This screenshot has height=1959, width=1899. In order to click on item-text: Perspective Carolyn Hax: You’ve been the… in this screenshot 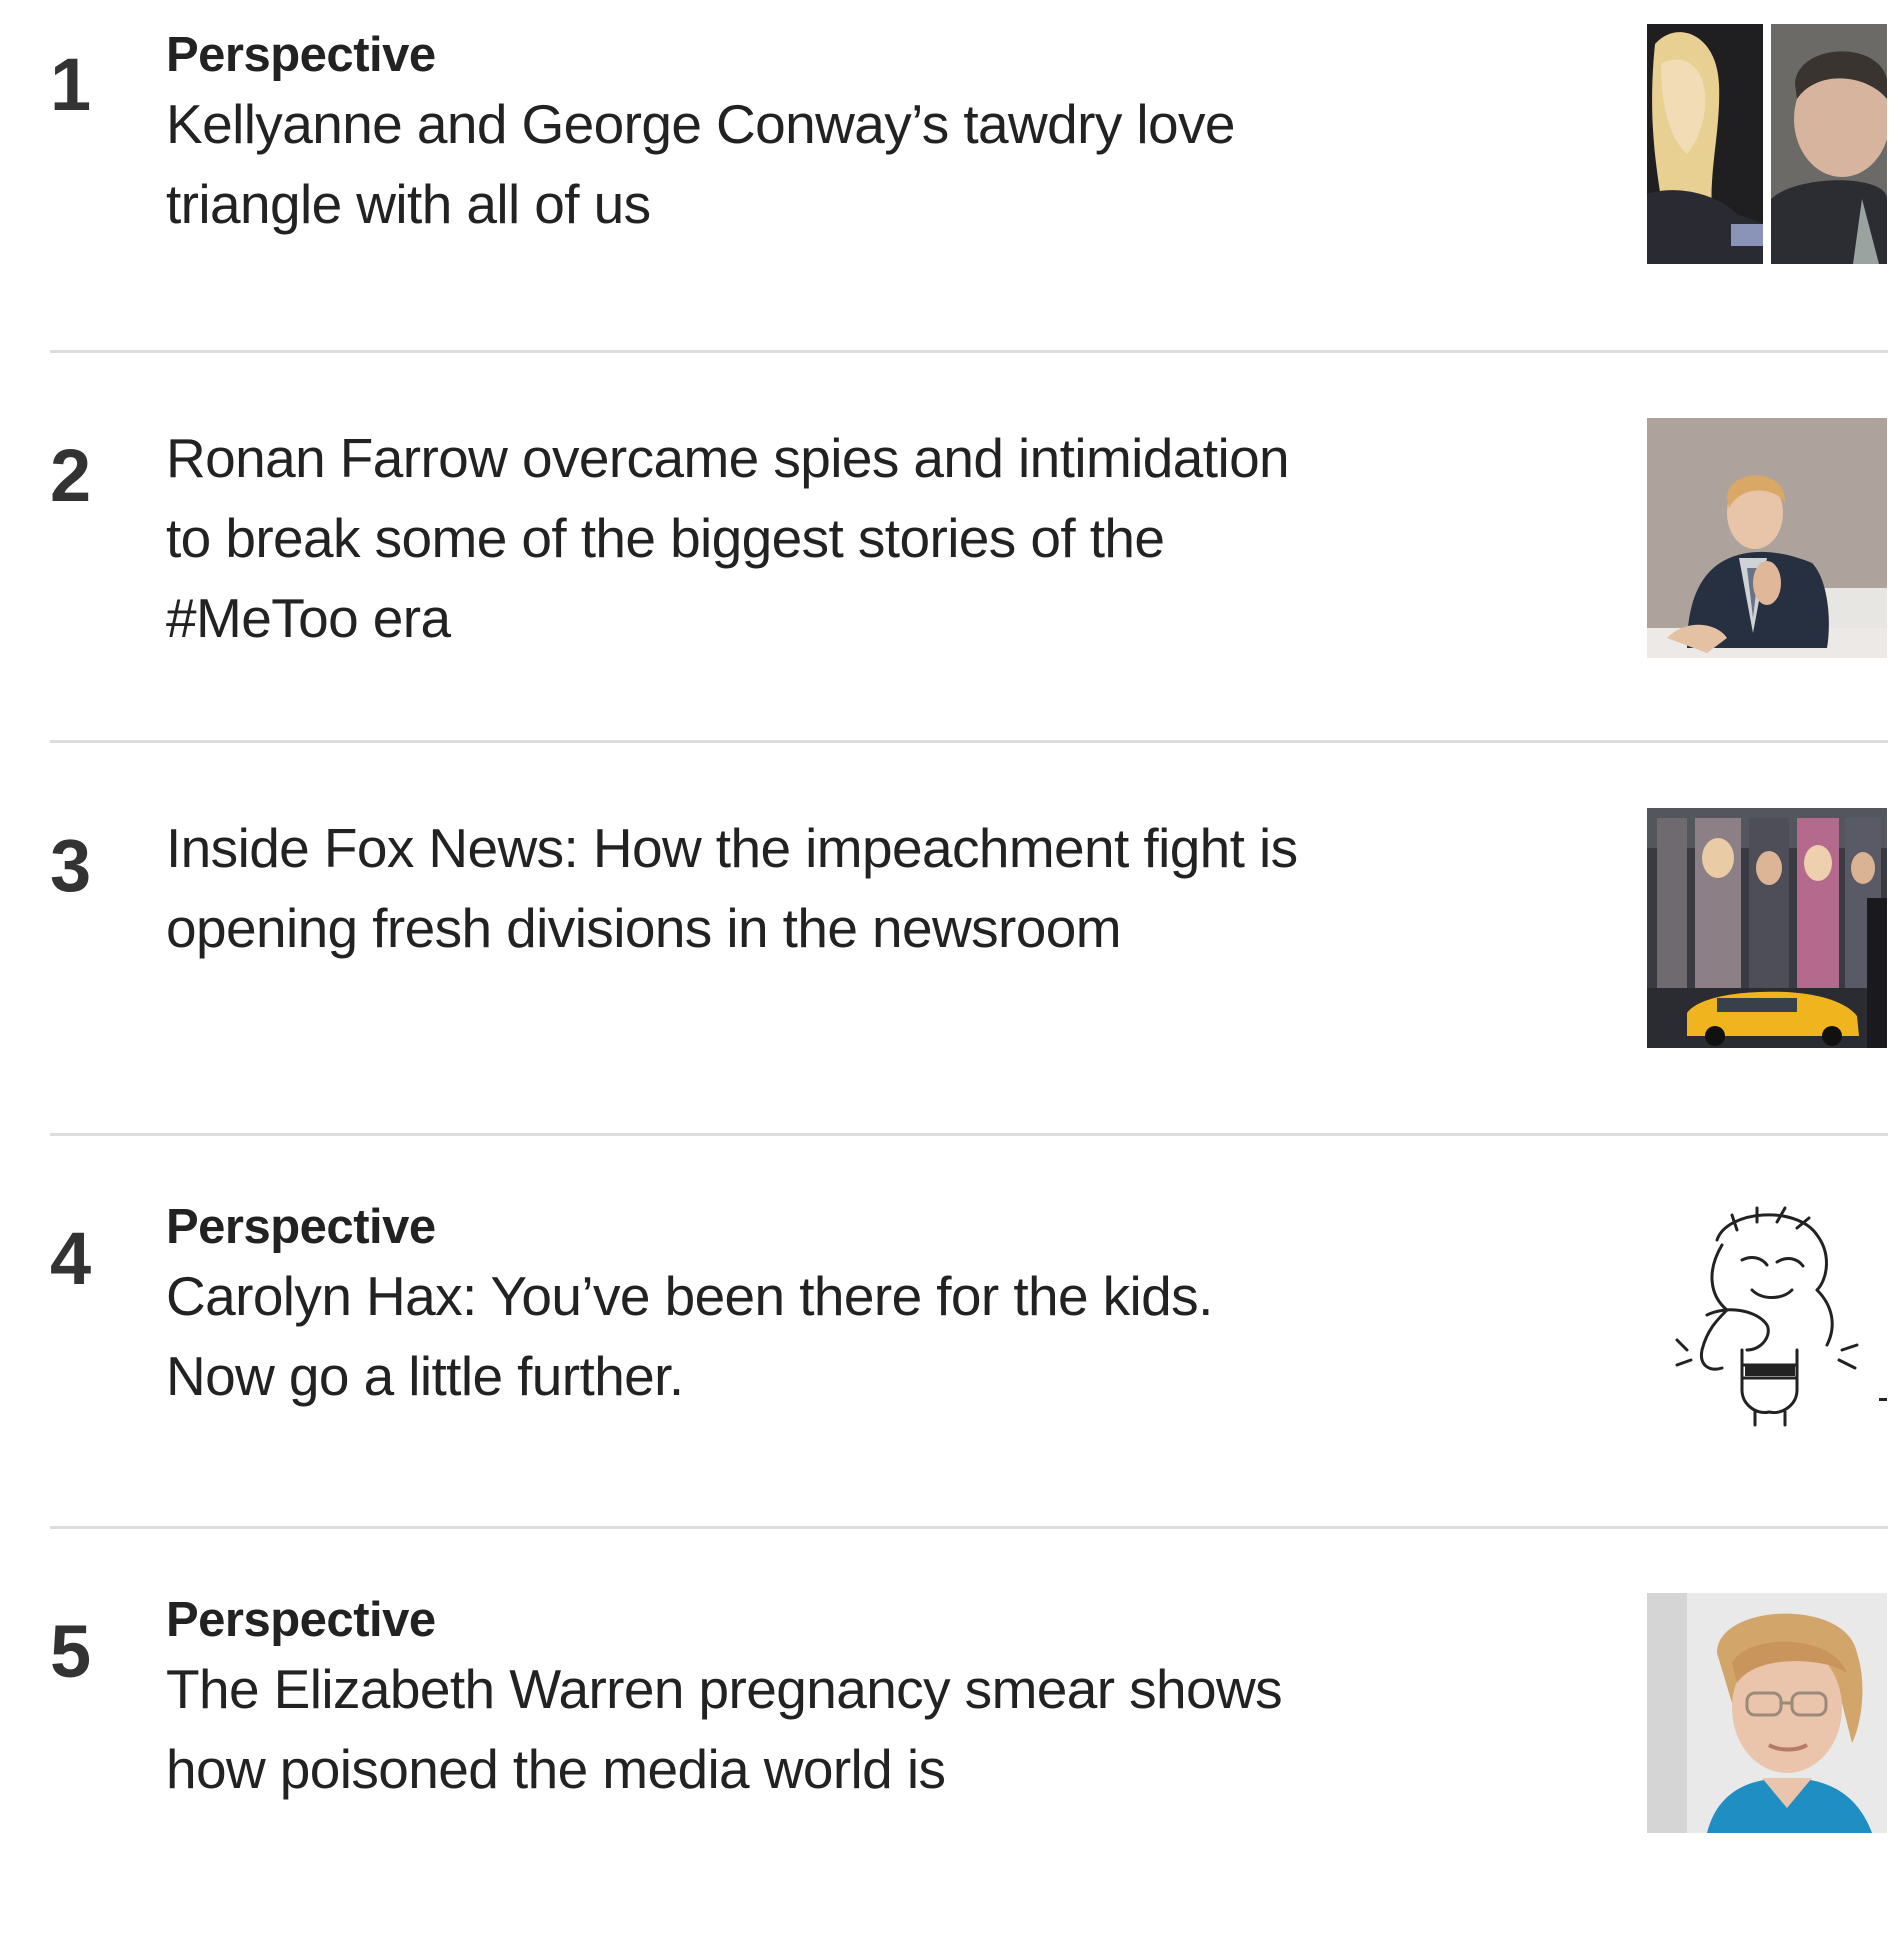, I will do `click(741, 1307)`.